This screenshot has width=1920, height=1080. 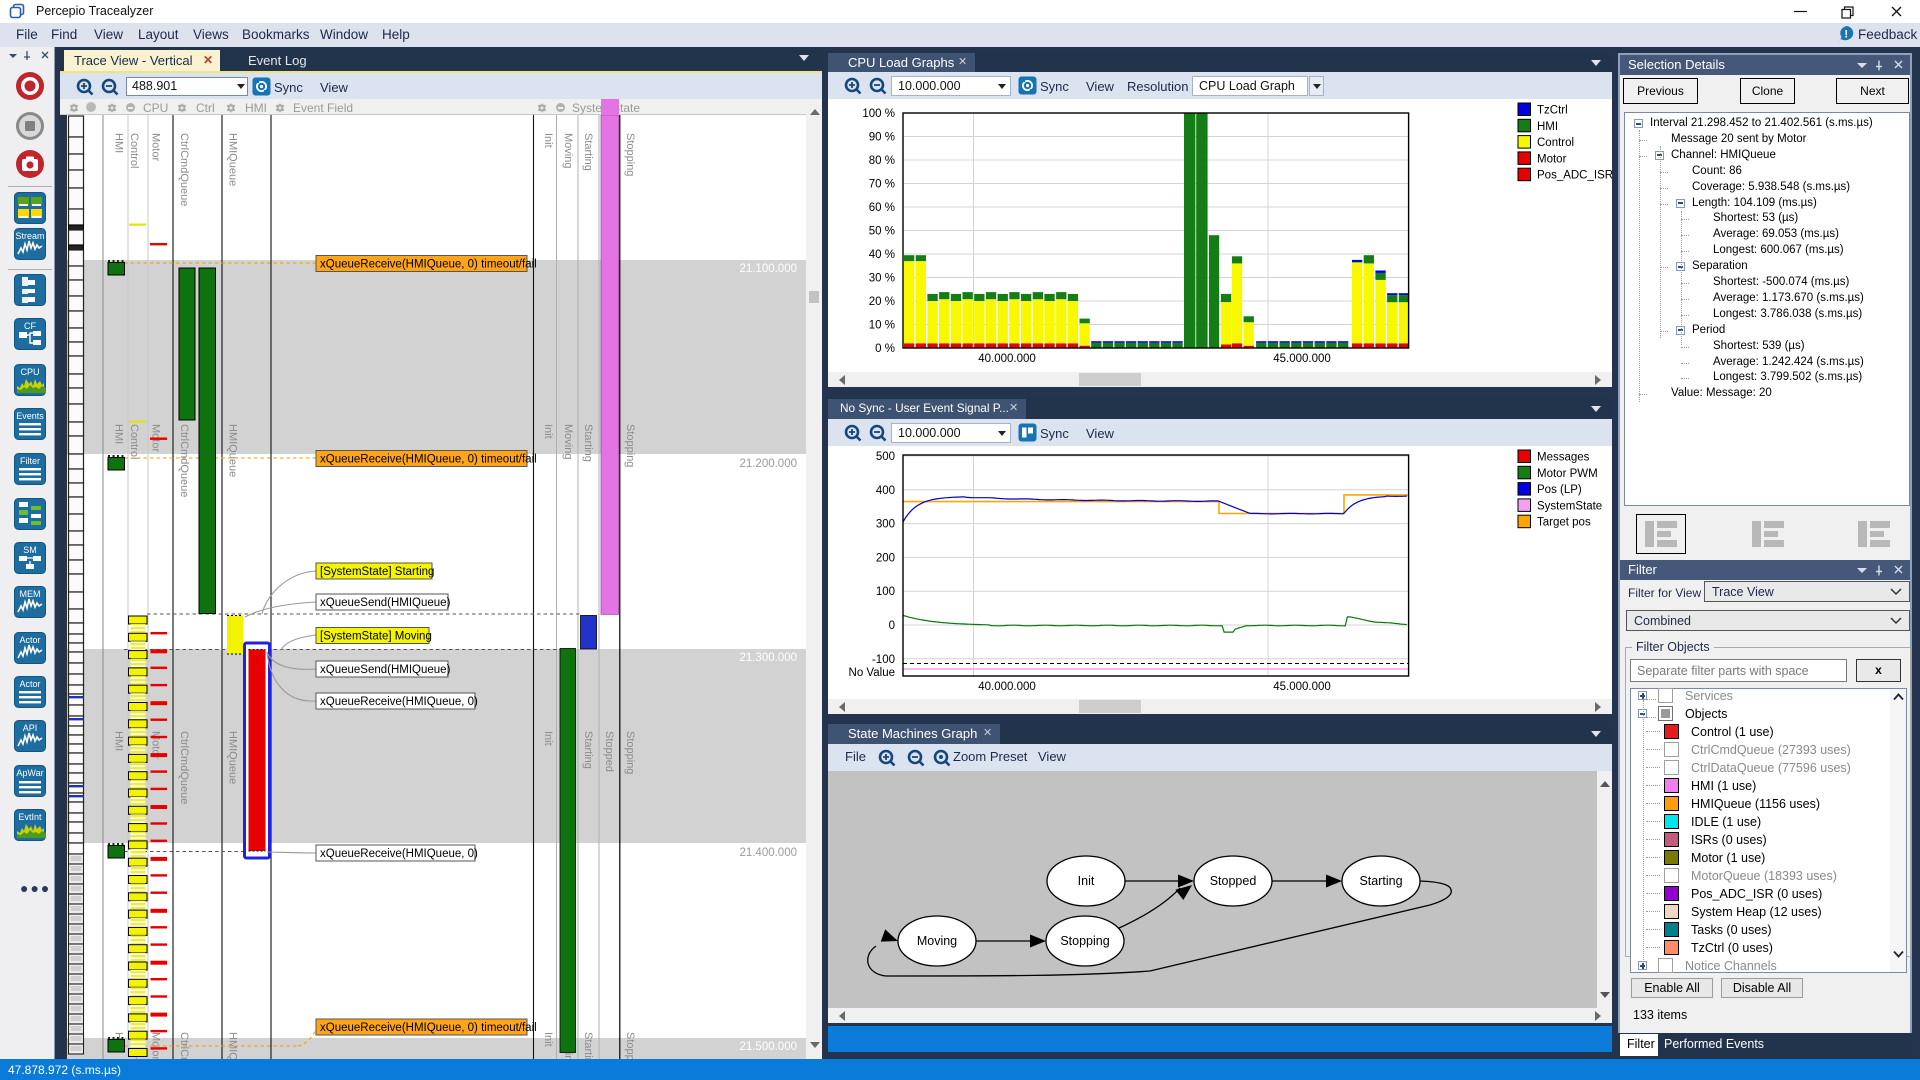 What do you see at coordinates (882, 185) in the screenshot?
I see `svg-text: 70 %` at bounding box center [882, 185].